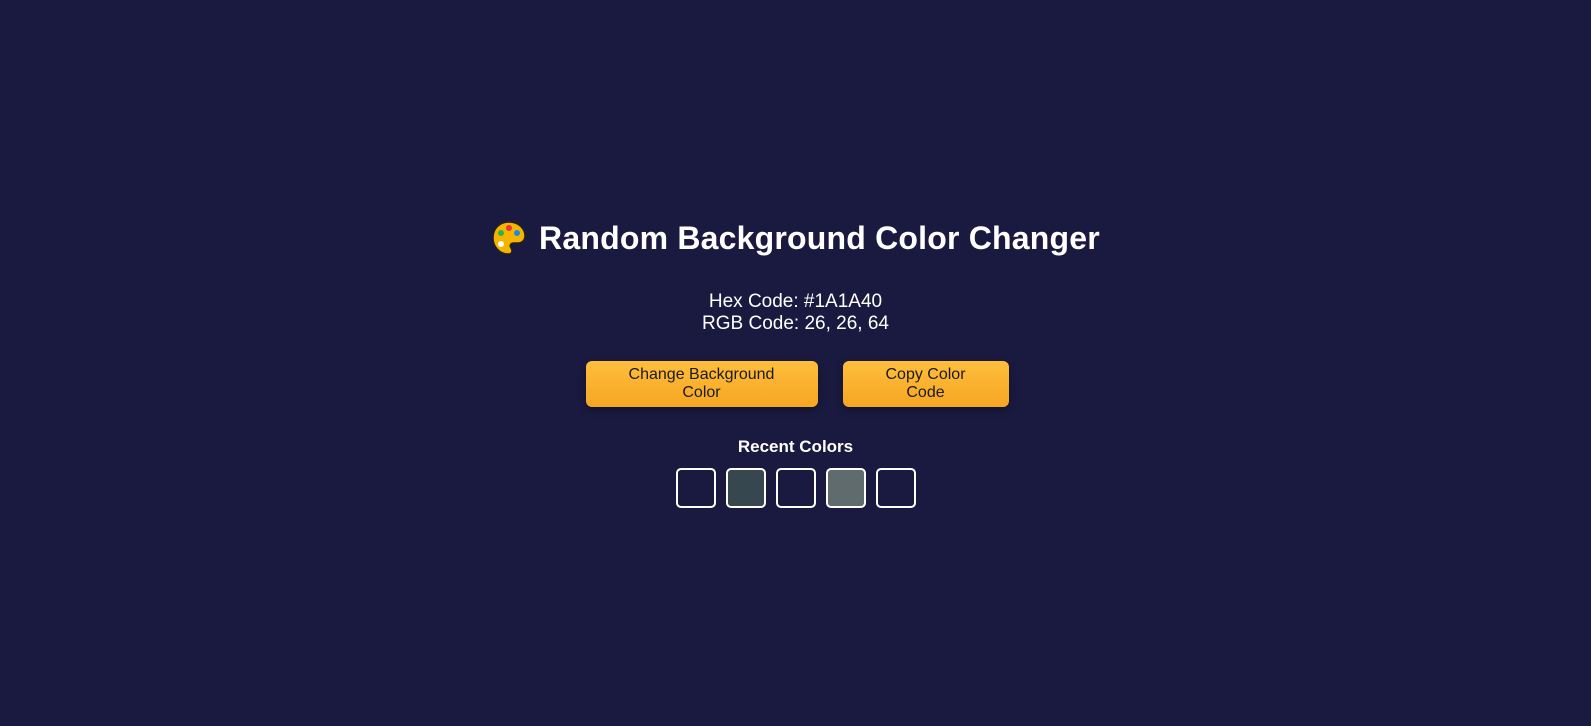 The height and width of the screenshot is (726, 1591). Describe the element at coordinates (795, 446) in the screenshot. I see `recent-colors-heading: Recent Colors` at that location.